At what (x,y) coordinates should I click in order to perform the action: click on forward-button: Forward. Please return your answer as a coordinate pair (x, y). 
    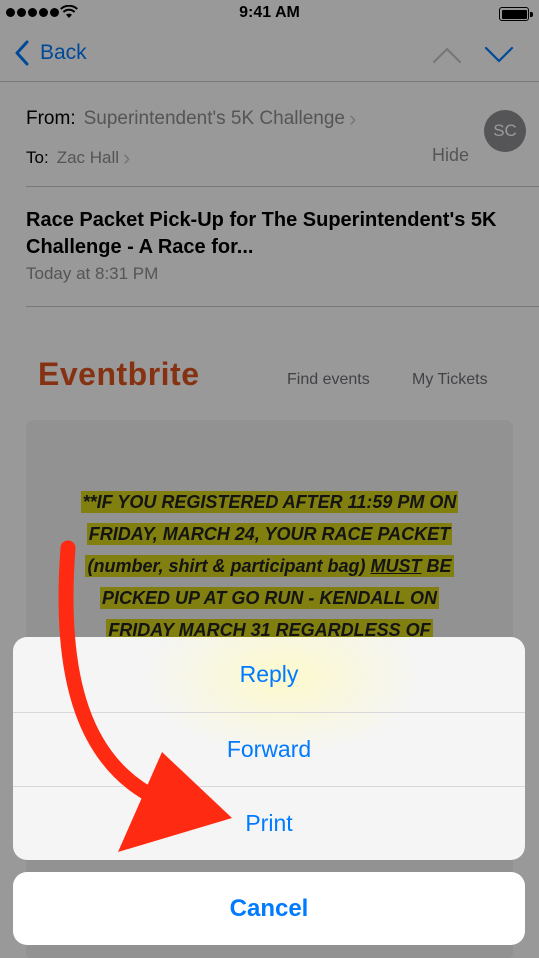
    Looking at the image, I should click on (269, 749).